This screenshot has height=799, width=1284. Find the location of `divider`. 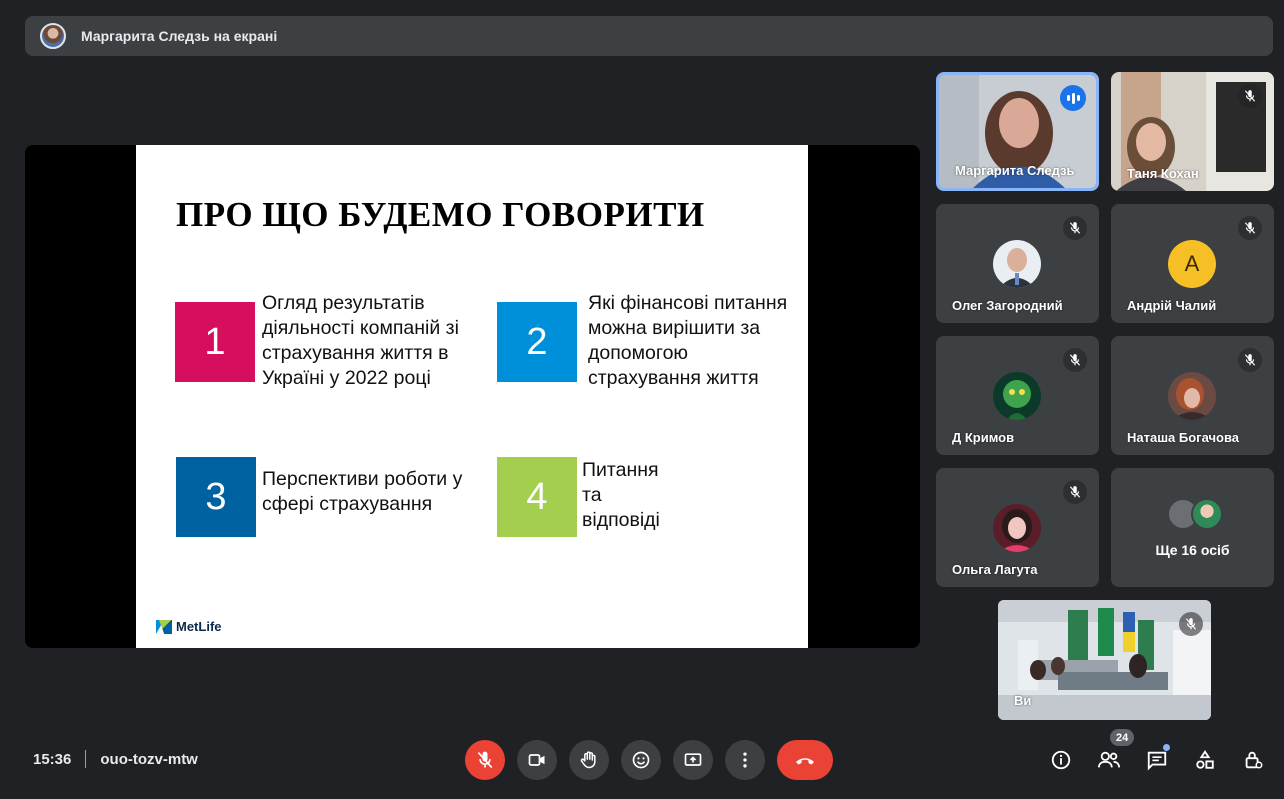

divider is located at coordinates (86, 759).